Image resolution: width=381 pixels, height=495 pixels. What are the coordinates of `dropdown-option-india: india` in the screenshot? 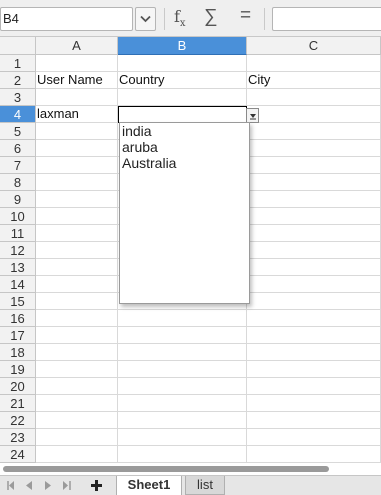 It's located at (184, 131).